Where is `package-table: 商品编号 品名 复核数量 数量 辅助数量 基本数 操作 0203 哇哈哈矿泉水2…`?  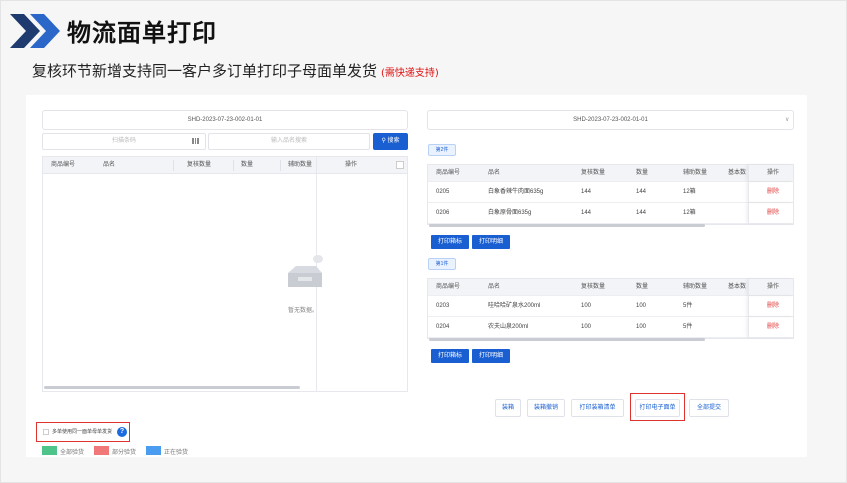 package-table: 商品编号 品名 复核数量 数量 辅助数量 基本数 操作 0203 哇哈哈矿泉水2… is located at coordinates (610, 309).